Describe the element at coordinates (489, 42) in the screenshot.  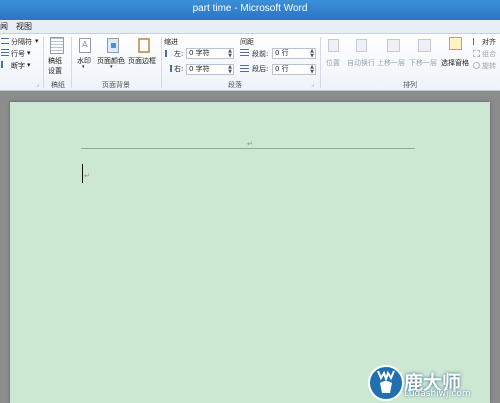
I see `align-button: 对齐` at that location.